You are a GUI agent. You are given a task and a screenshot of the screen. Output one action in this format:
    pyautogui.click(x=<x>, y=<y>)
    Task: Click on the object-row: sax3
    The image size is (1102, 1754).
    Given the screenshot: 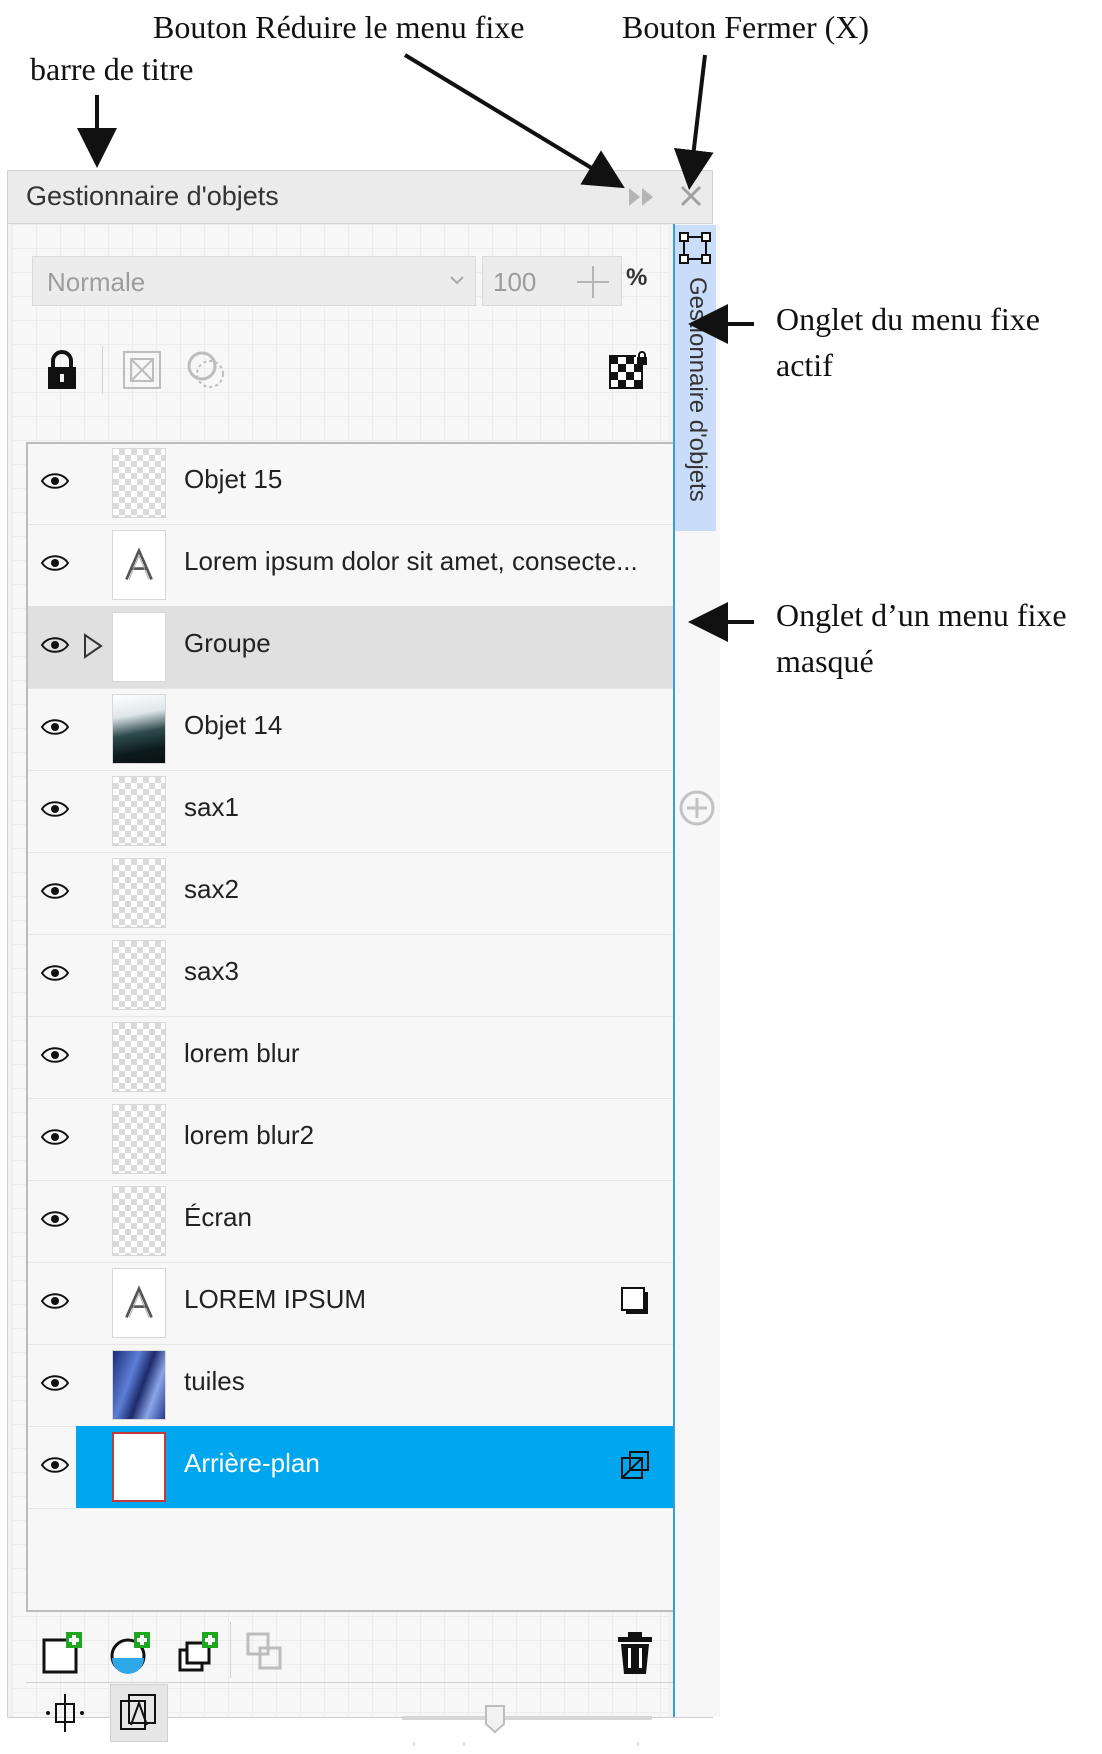 What is the action you would take?
    pyautogui.click(x=352, y=975)
    